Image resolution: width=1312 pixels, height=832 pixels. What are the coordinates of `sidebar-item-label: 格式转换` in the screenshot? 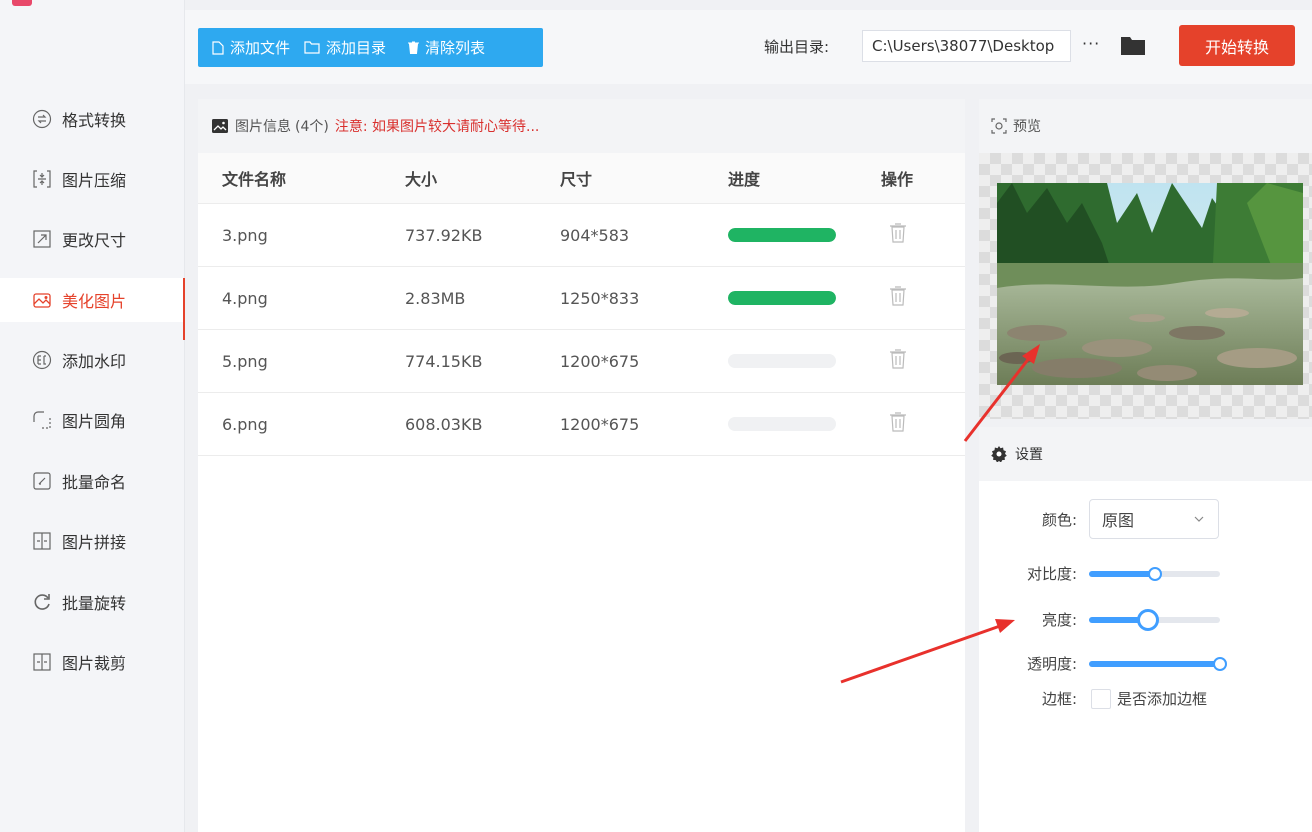 It's located at (94, 120).